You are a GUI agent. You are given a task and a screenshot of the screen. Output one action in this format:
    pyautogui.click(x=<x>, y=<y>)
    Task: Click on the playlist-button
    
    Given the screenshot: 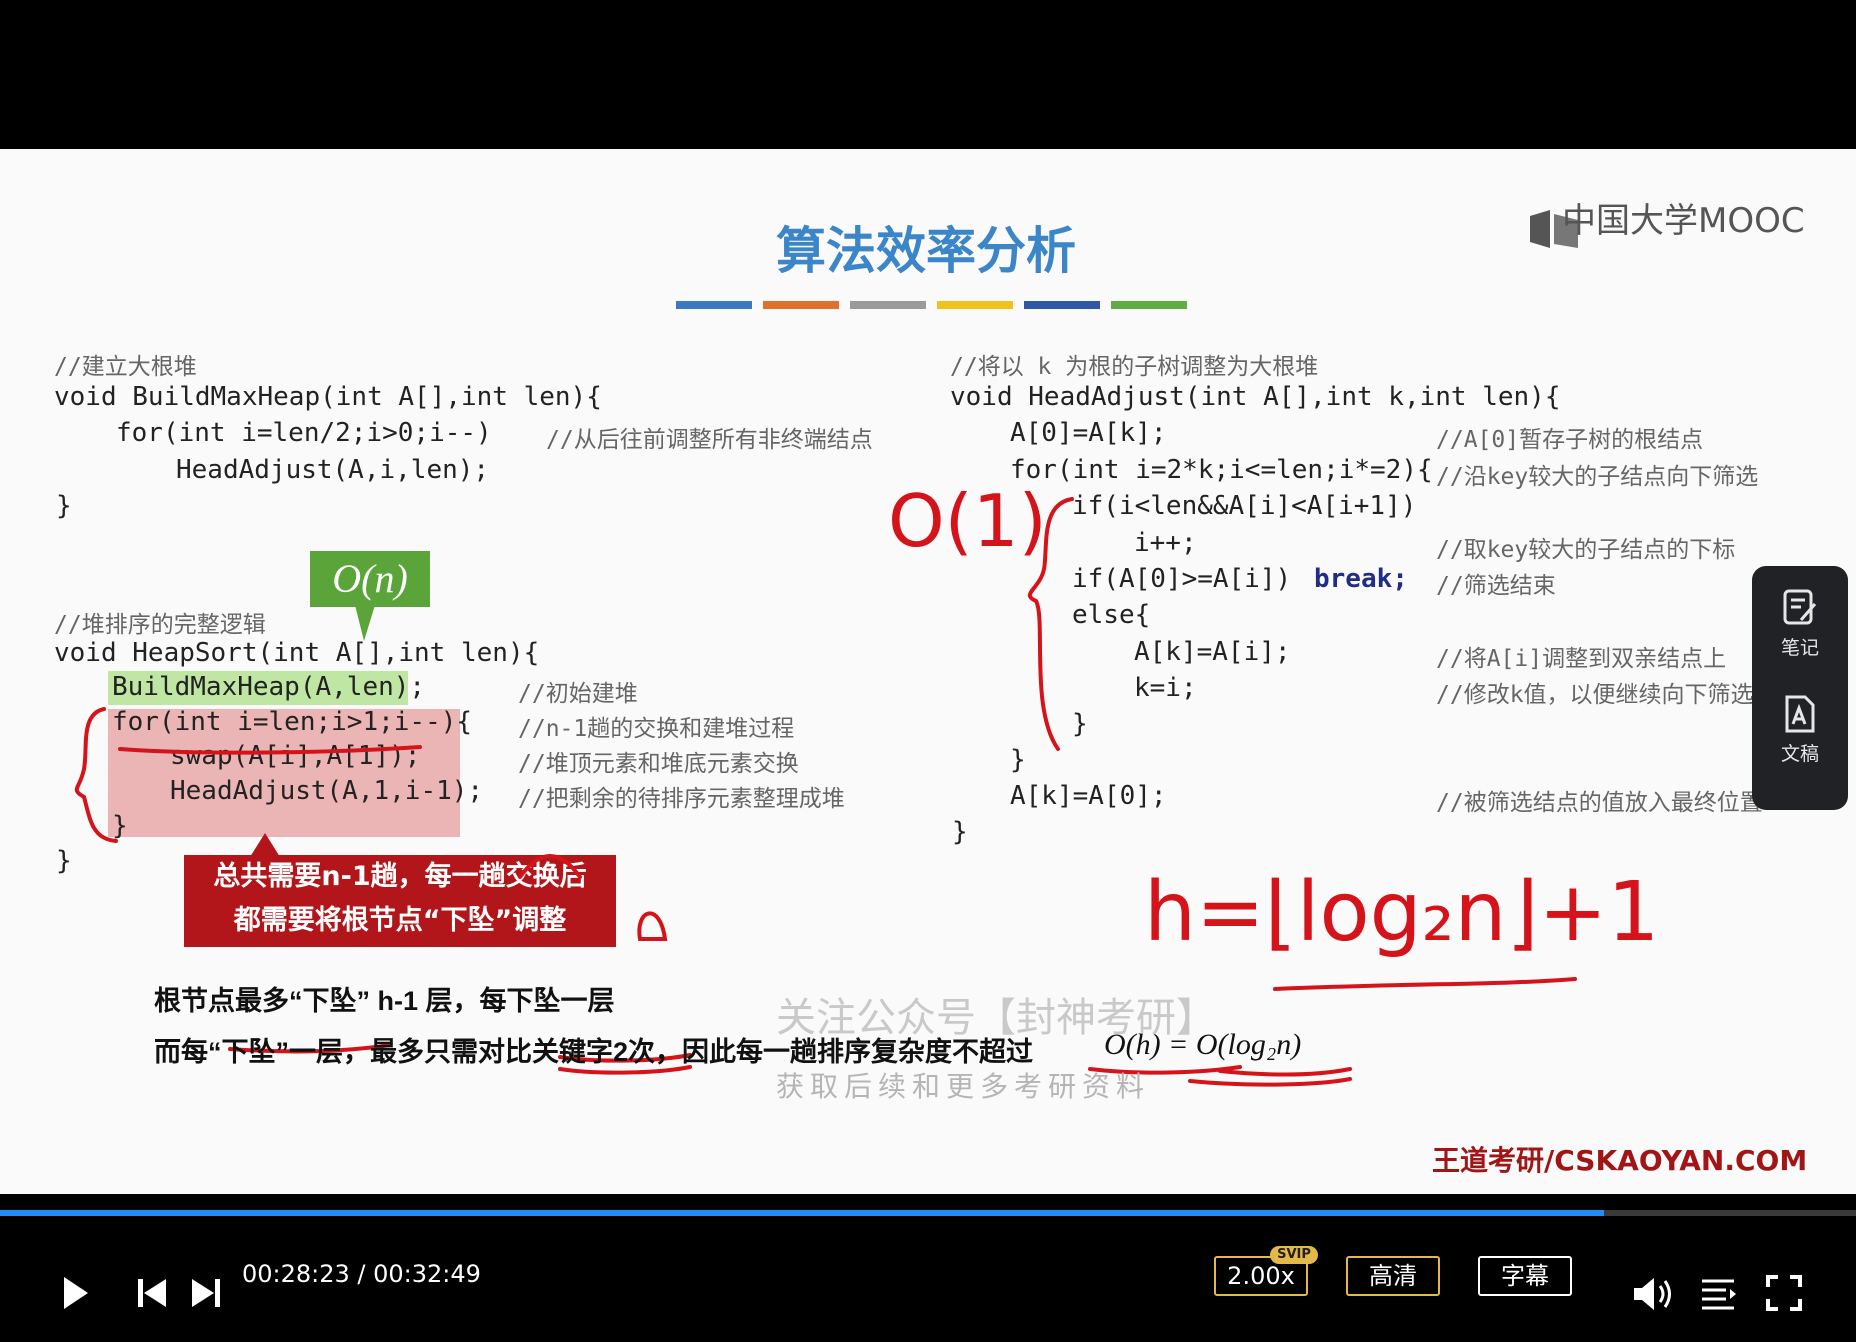 What is the action you would take?
    pyautogui.click(x=1708, y=1296)
    